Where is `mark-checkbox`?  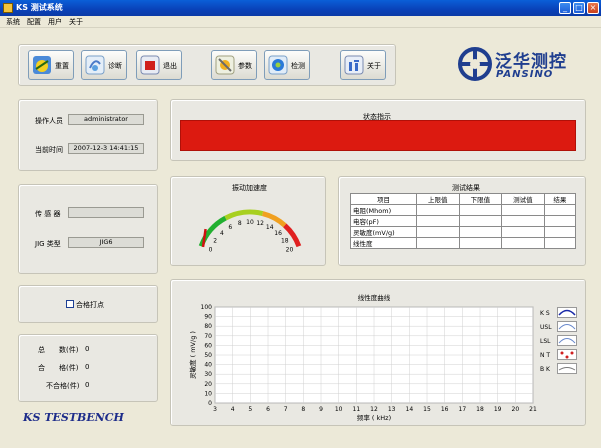 mark-checkbox is located at coordinates (70, 304).